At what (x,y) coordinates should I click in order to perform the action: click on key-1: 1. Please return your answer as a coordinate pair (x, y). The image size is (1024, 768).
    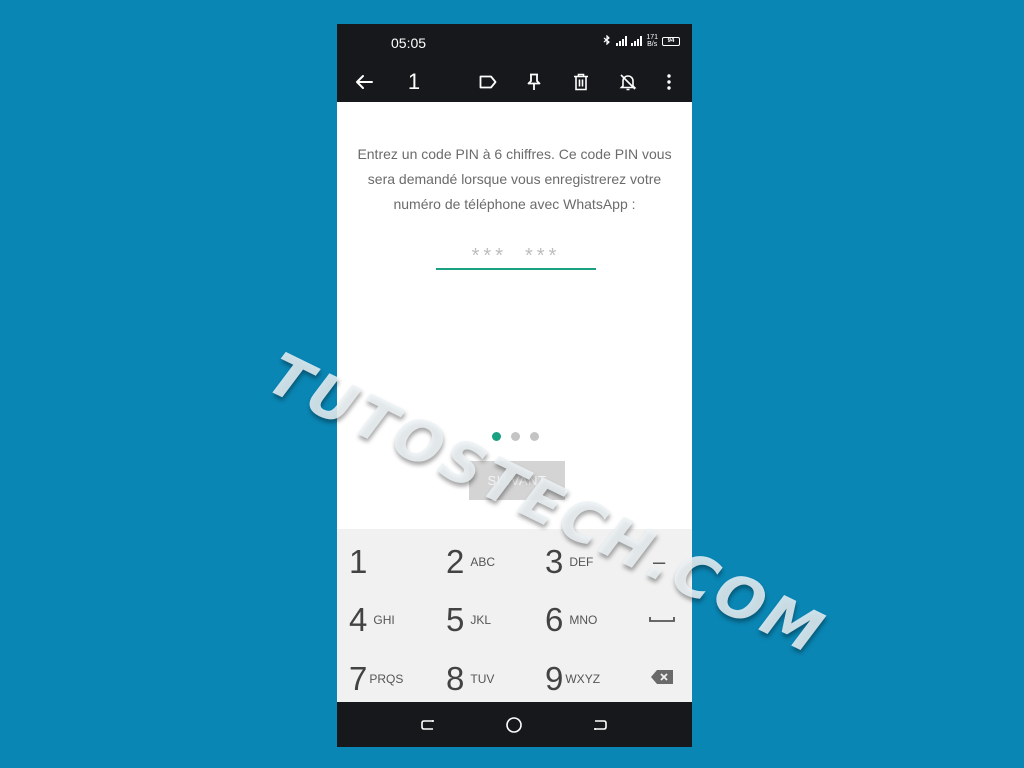
    Looking at the image, I should click on (358, 562).